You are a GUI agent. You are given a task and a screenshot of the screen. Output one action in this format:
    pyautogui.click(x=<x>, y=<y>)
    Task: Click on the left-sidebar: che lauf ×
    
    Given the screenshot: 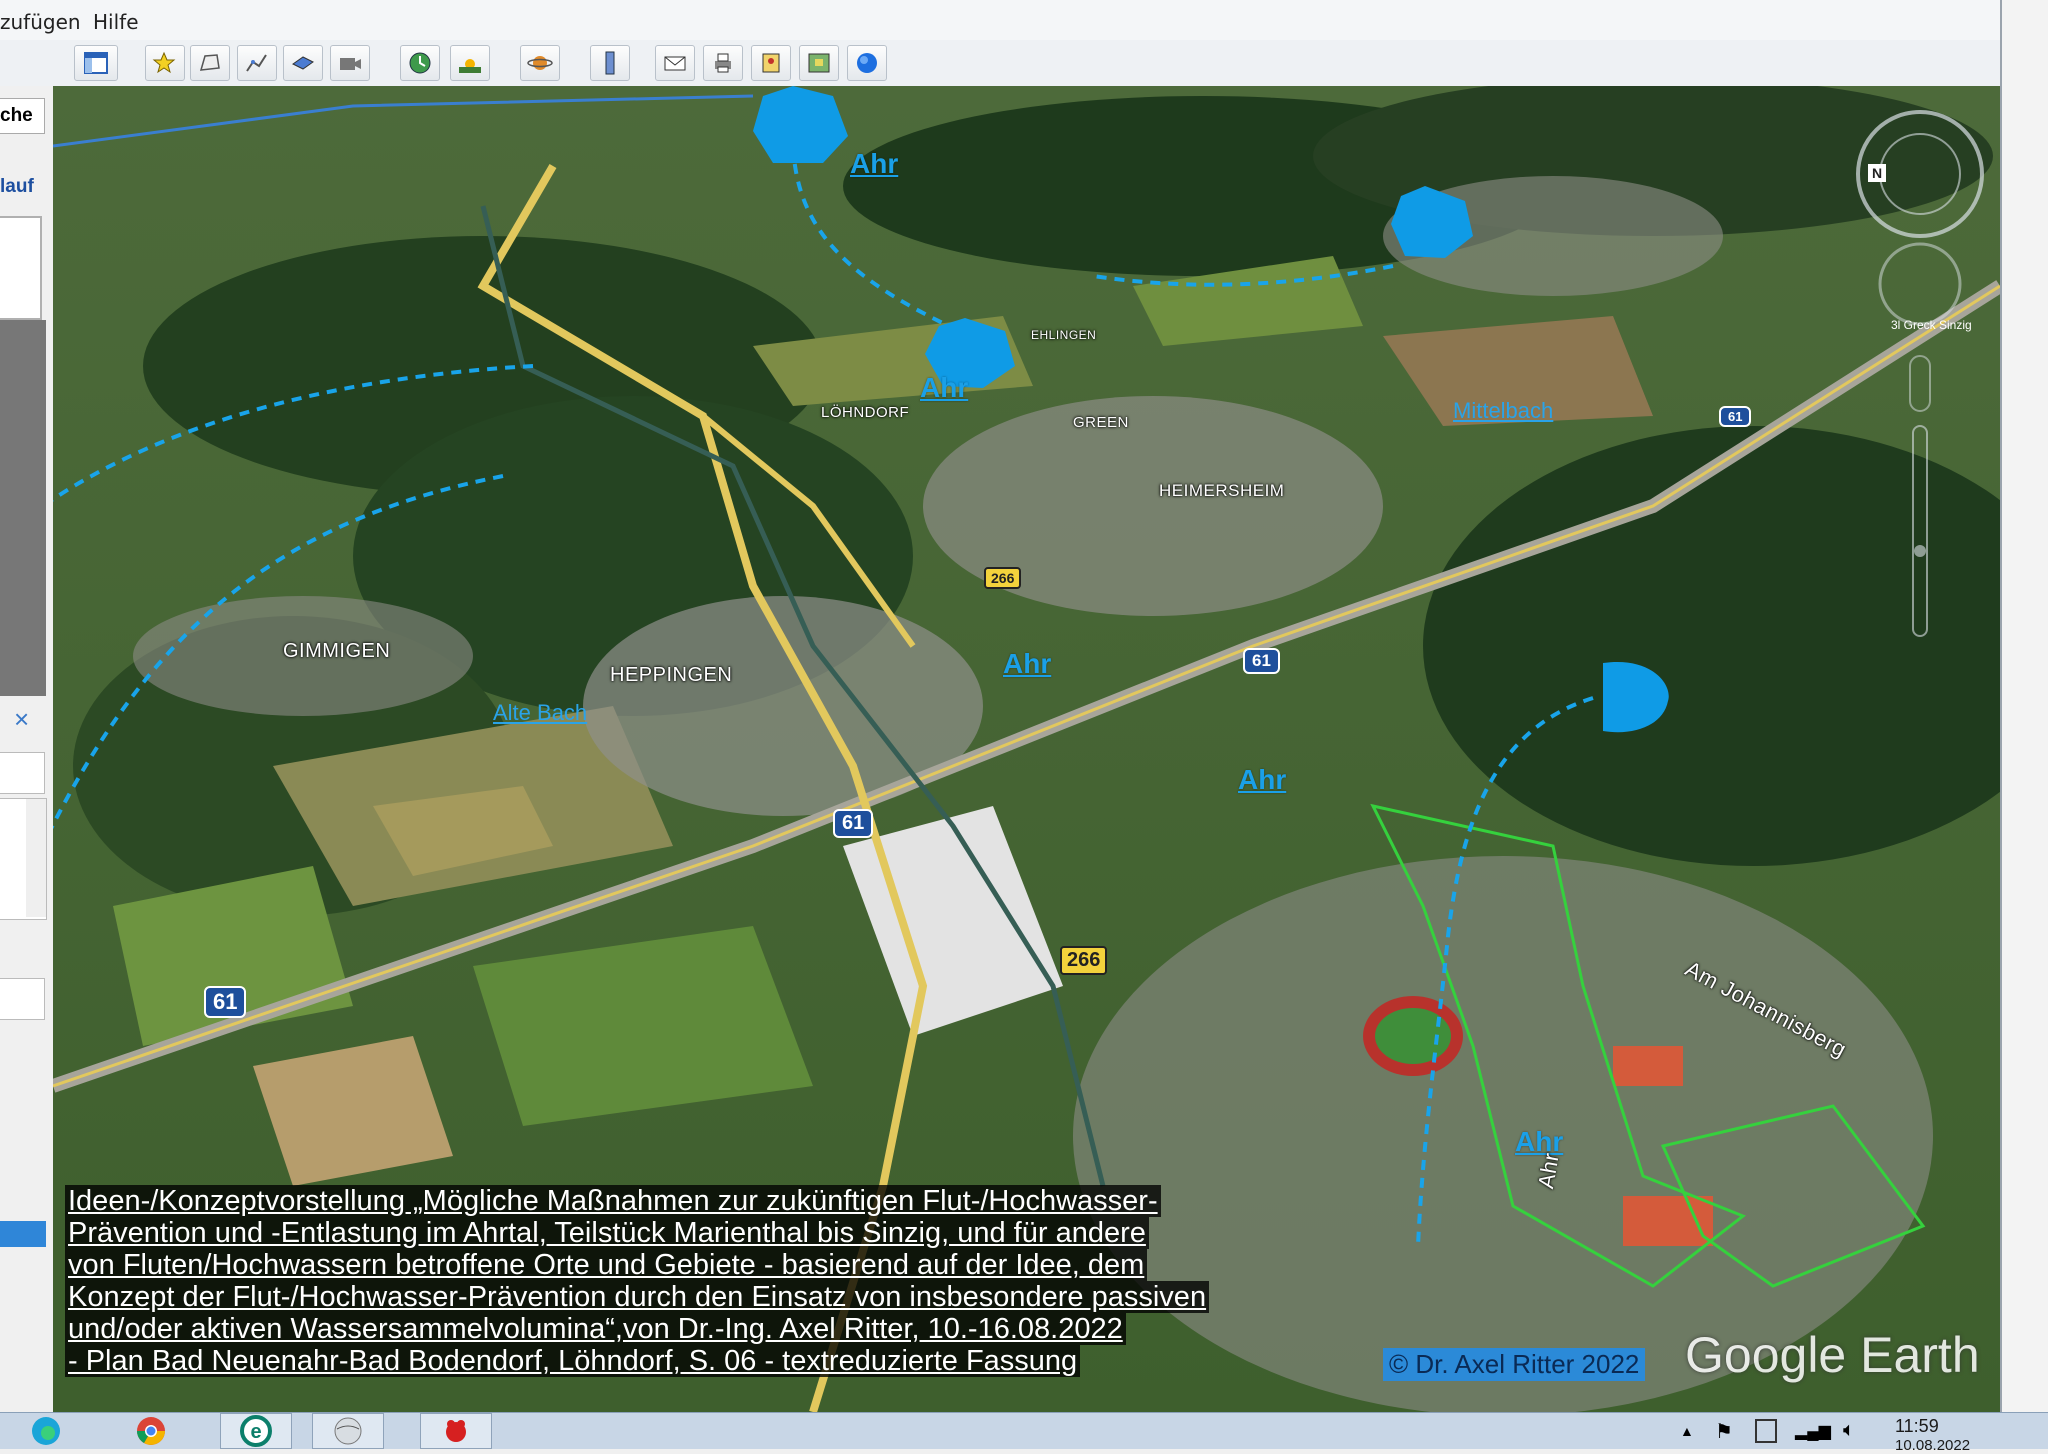 What is the action you would take?
    pyautogui.click(x=27, y=749)
    